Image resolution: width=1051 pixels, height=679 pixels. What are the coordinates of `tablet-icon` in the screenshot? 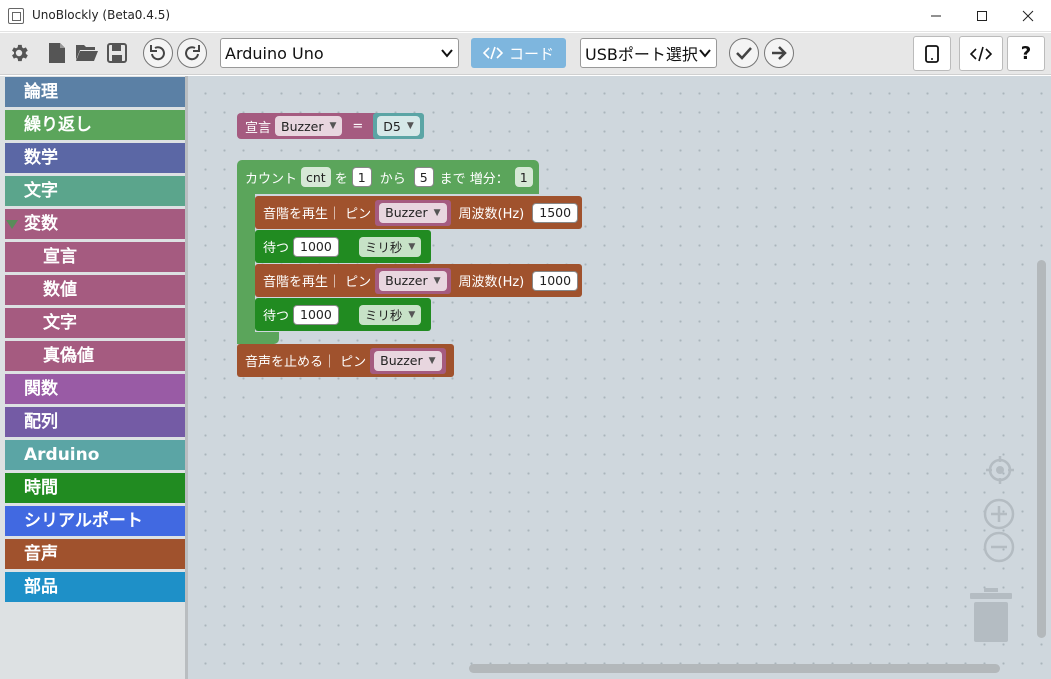 It's located at (932, 53).